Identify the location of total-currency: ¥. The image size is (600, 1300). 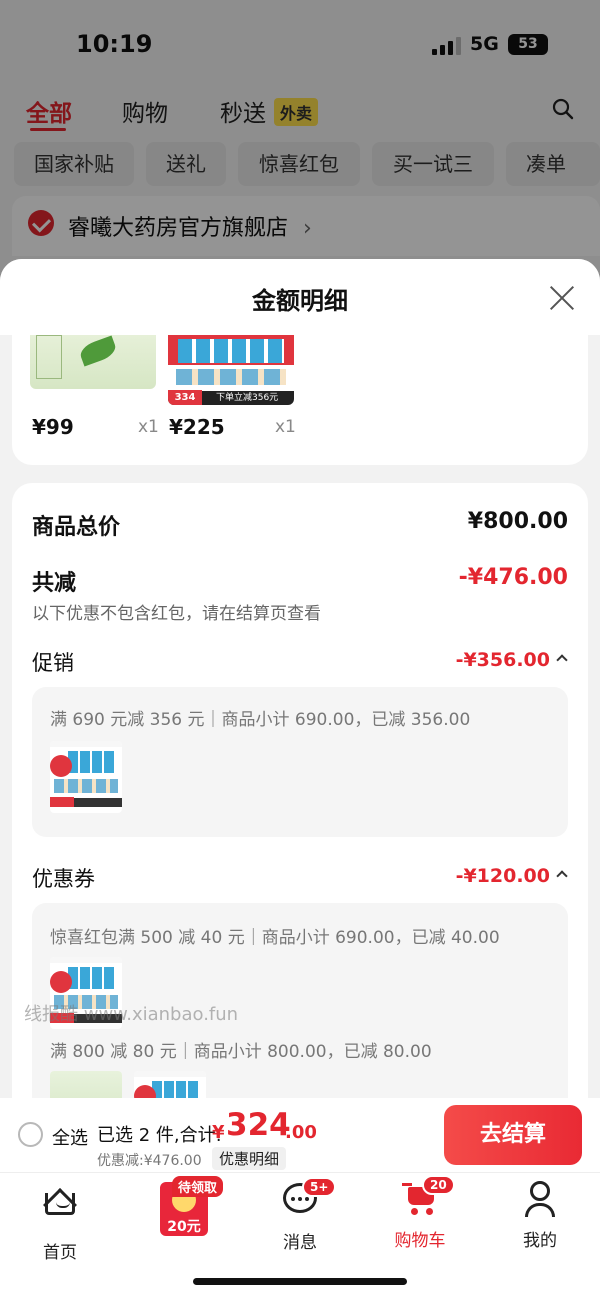
(218, 1132).